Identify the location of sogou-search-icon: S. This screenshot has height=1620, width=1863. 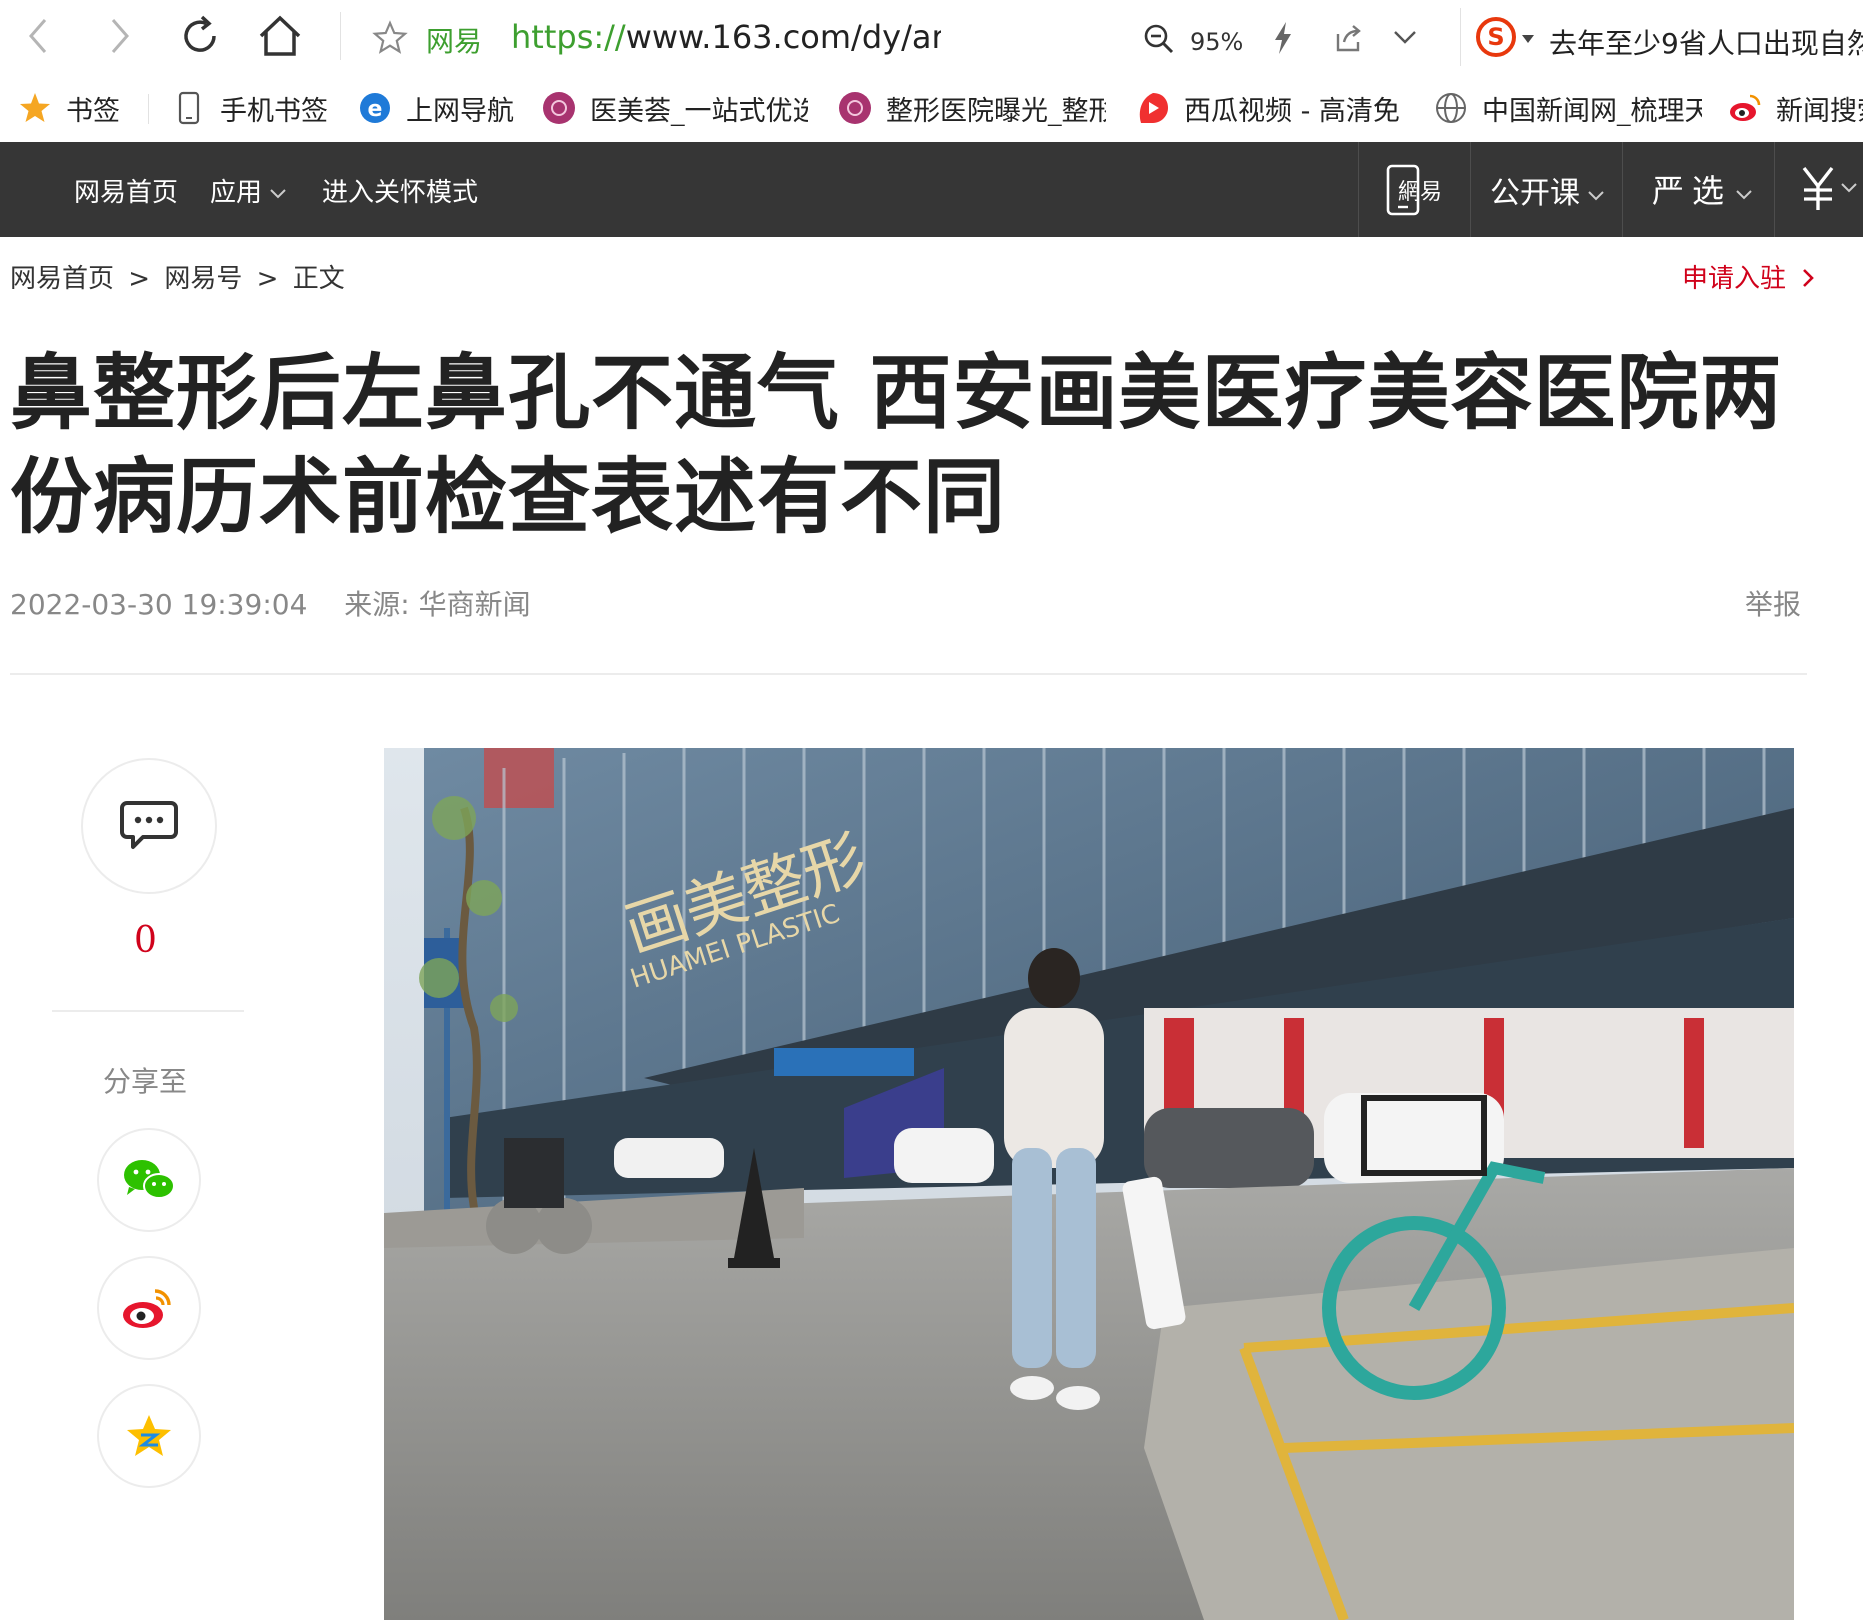
(1496, 37).